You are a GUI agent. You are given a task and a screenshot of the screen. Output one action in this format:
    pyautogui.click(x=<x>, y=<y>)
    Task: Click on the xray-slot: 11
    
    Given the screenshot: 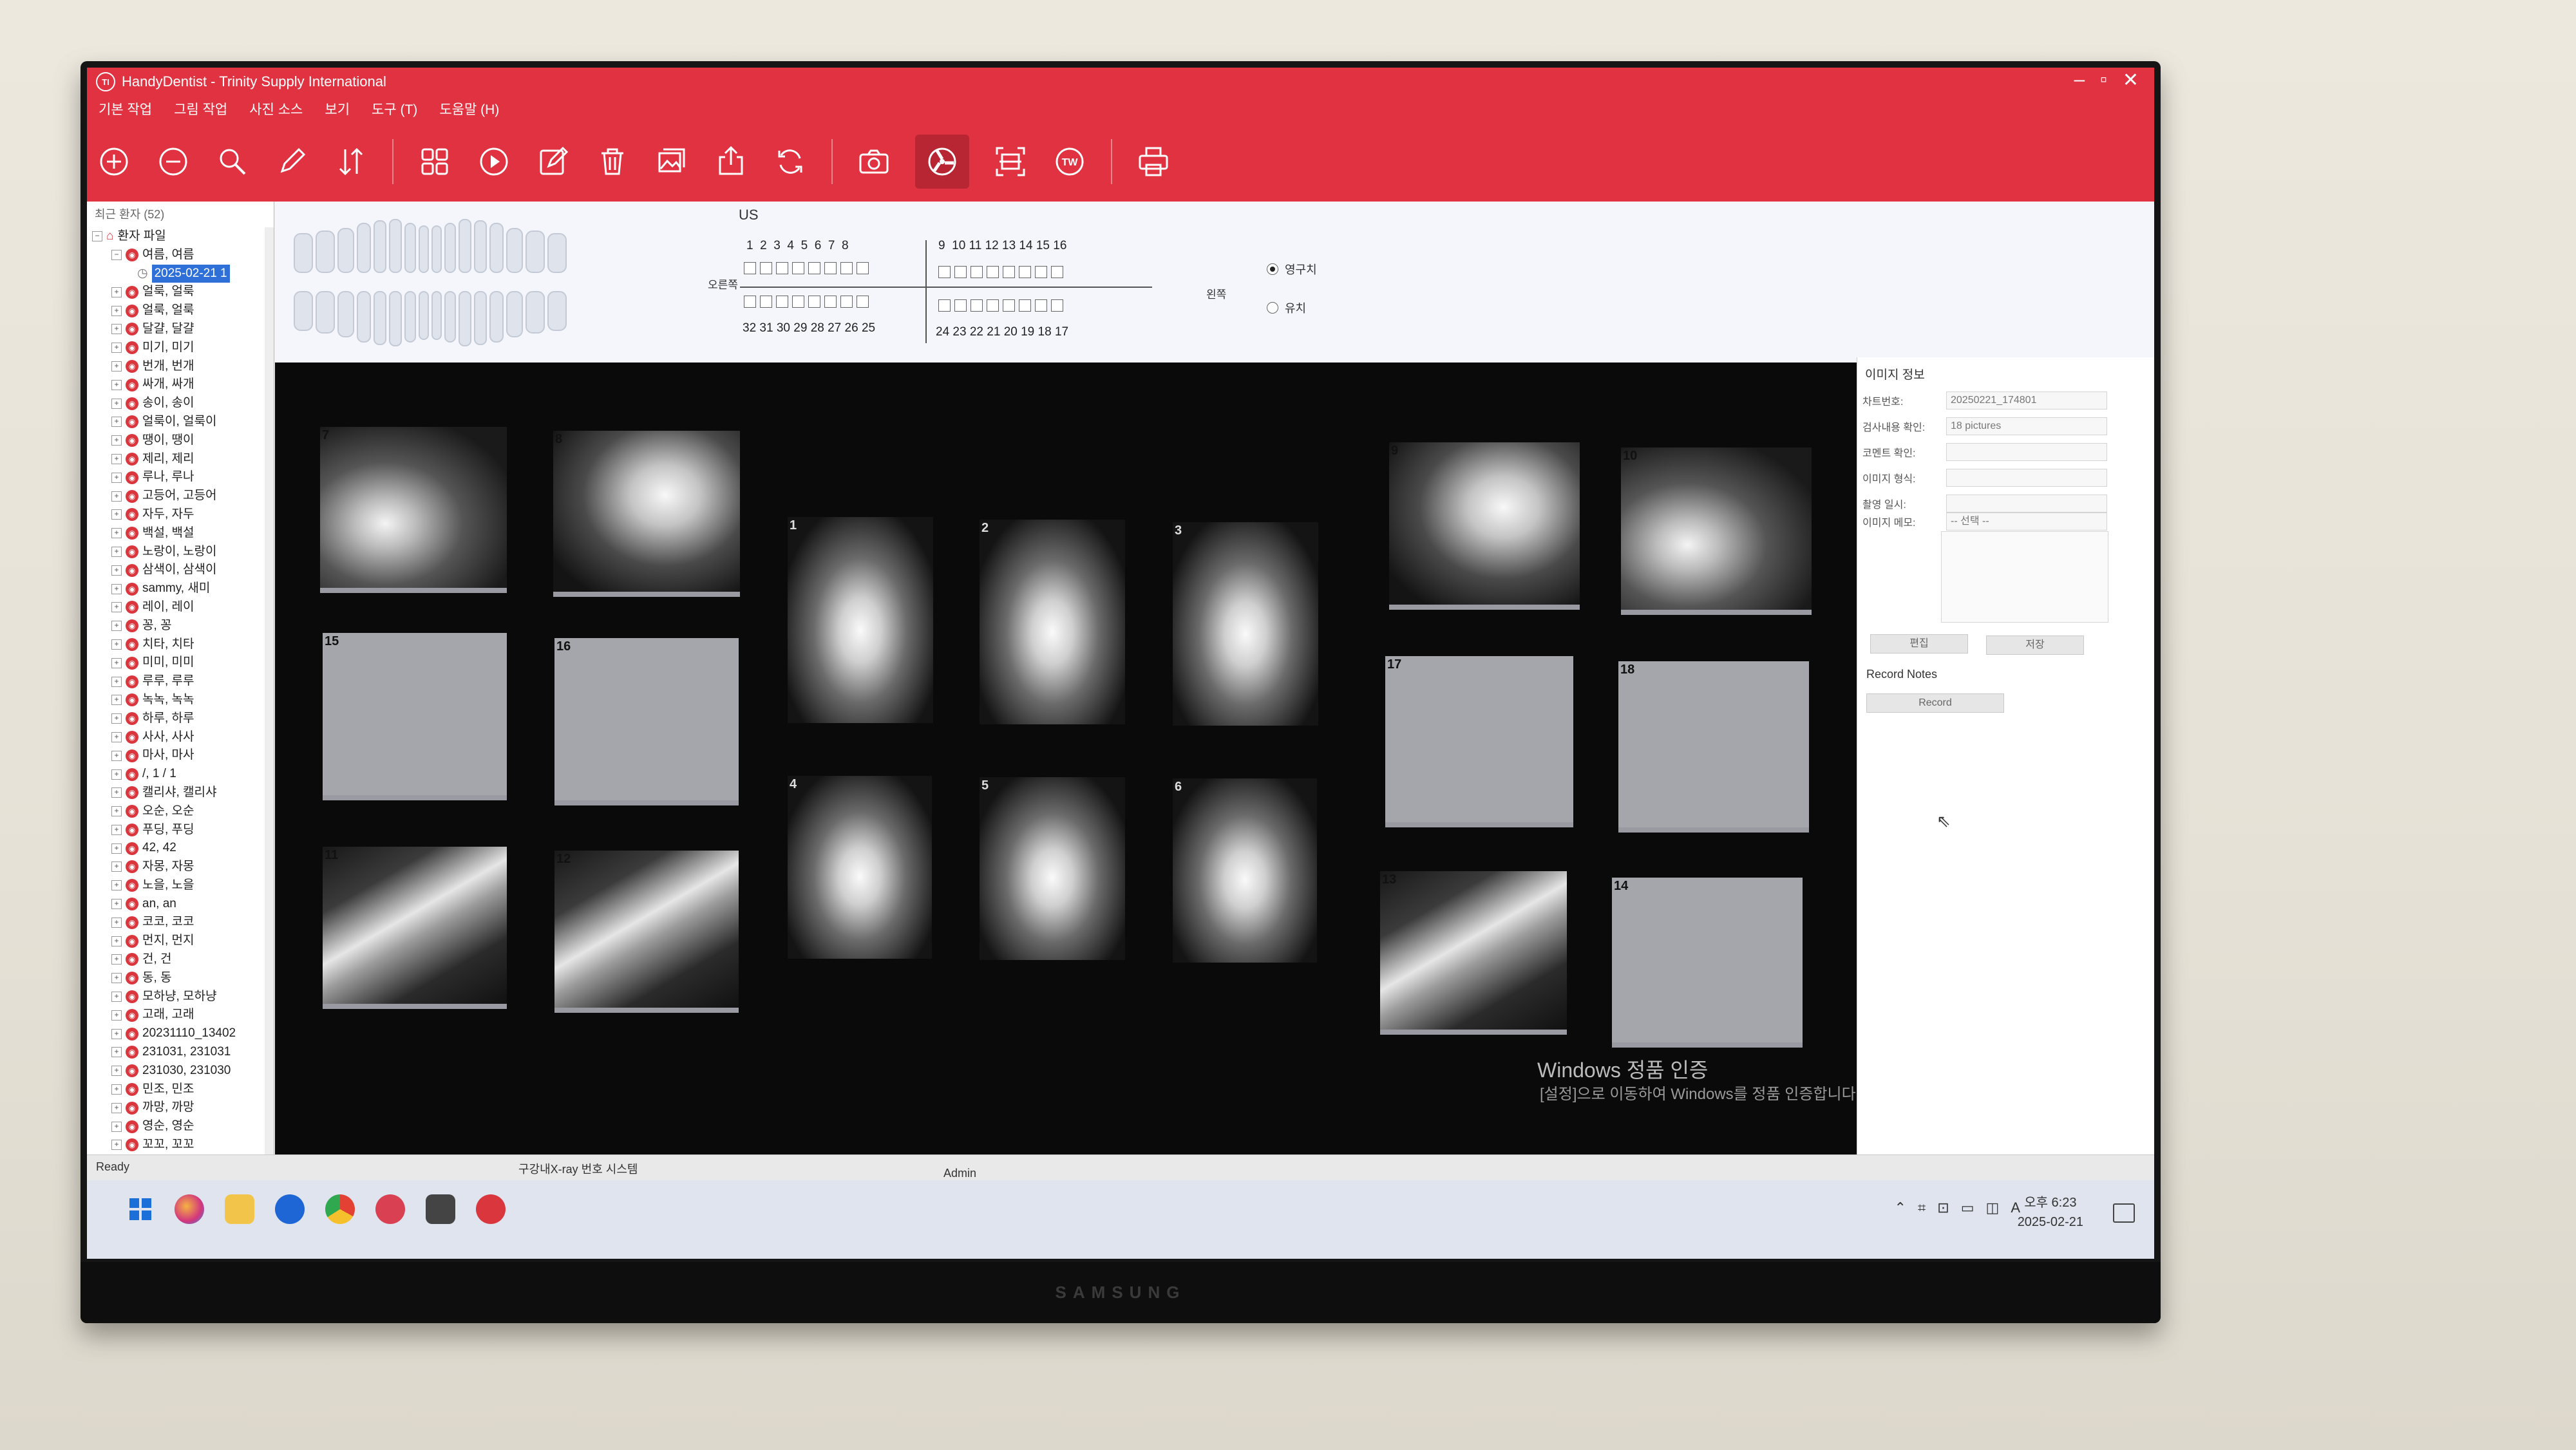 What is the action you would take?
    pyautogui.click(x=415, y=928)
    